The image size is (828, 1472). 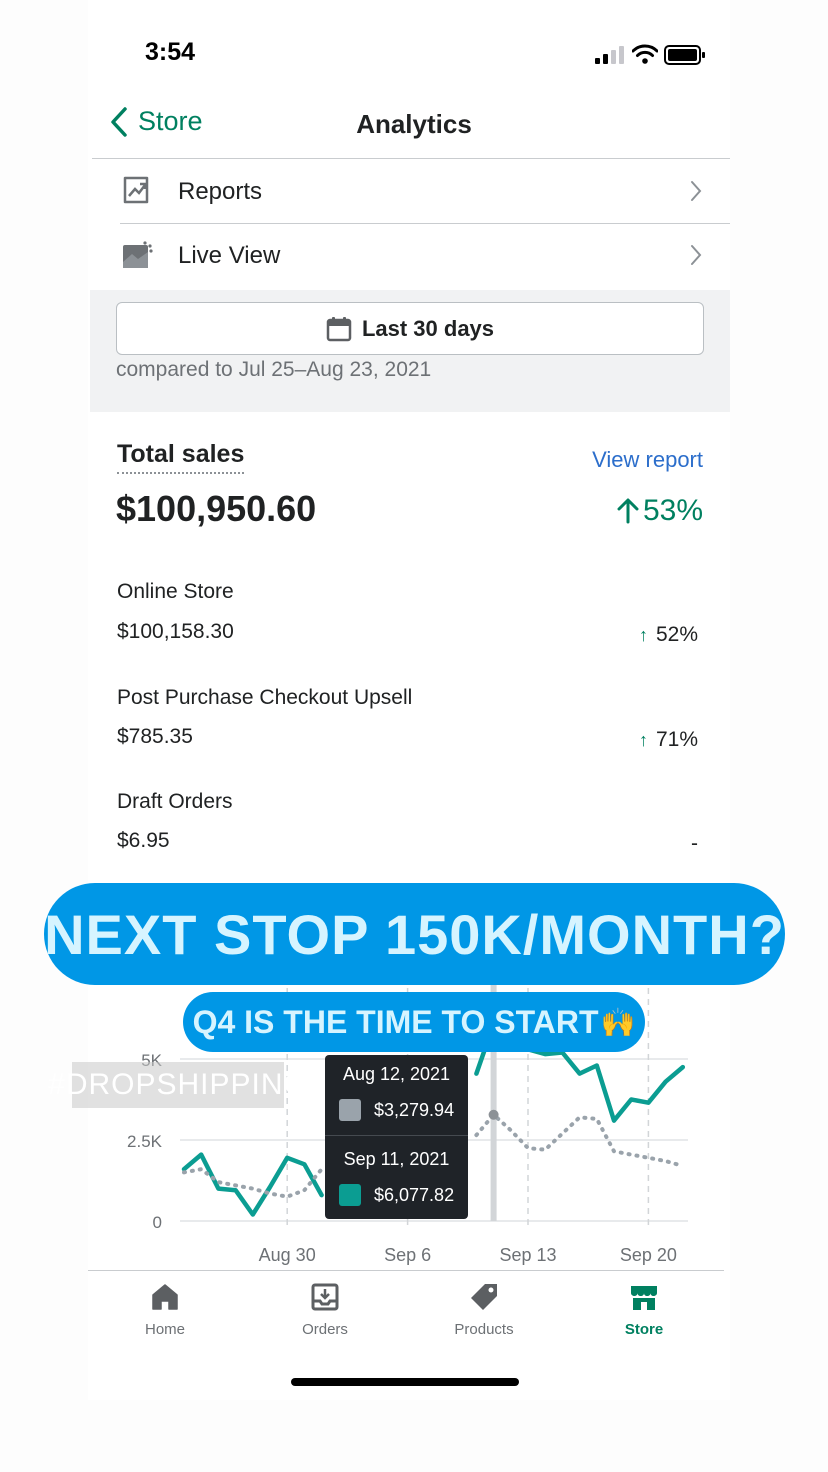 I want to click on tooltip-date: Aug 12, 2021, so click(x=396, y=1074).